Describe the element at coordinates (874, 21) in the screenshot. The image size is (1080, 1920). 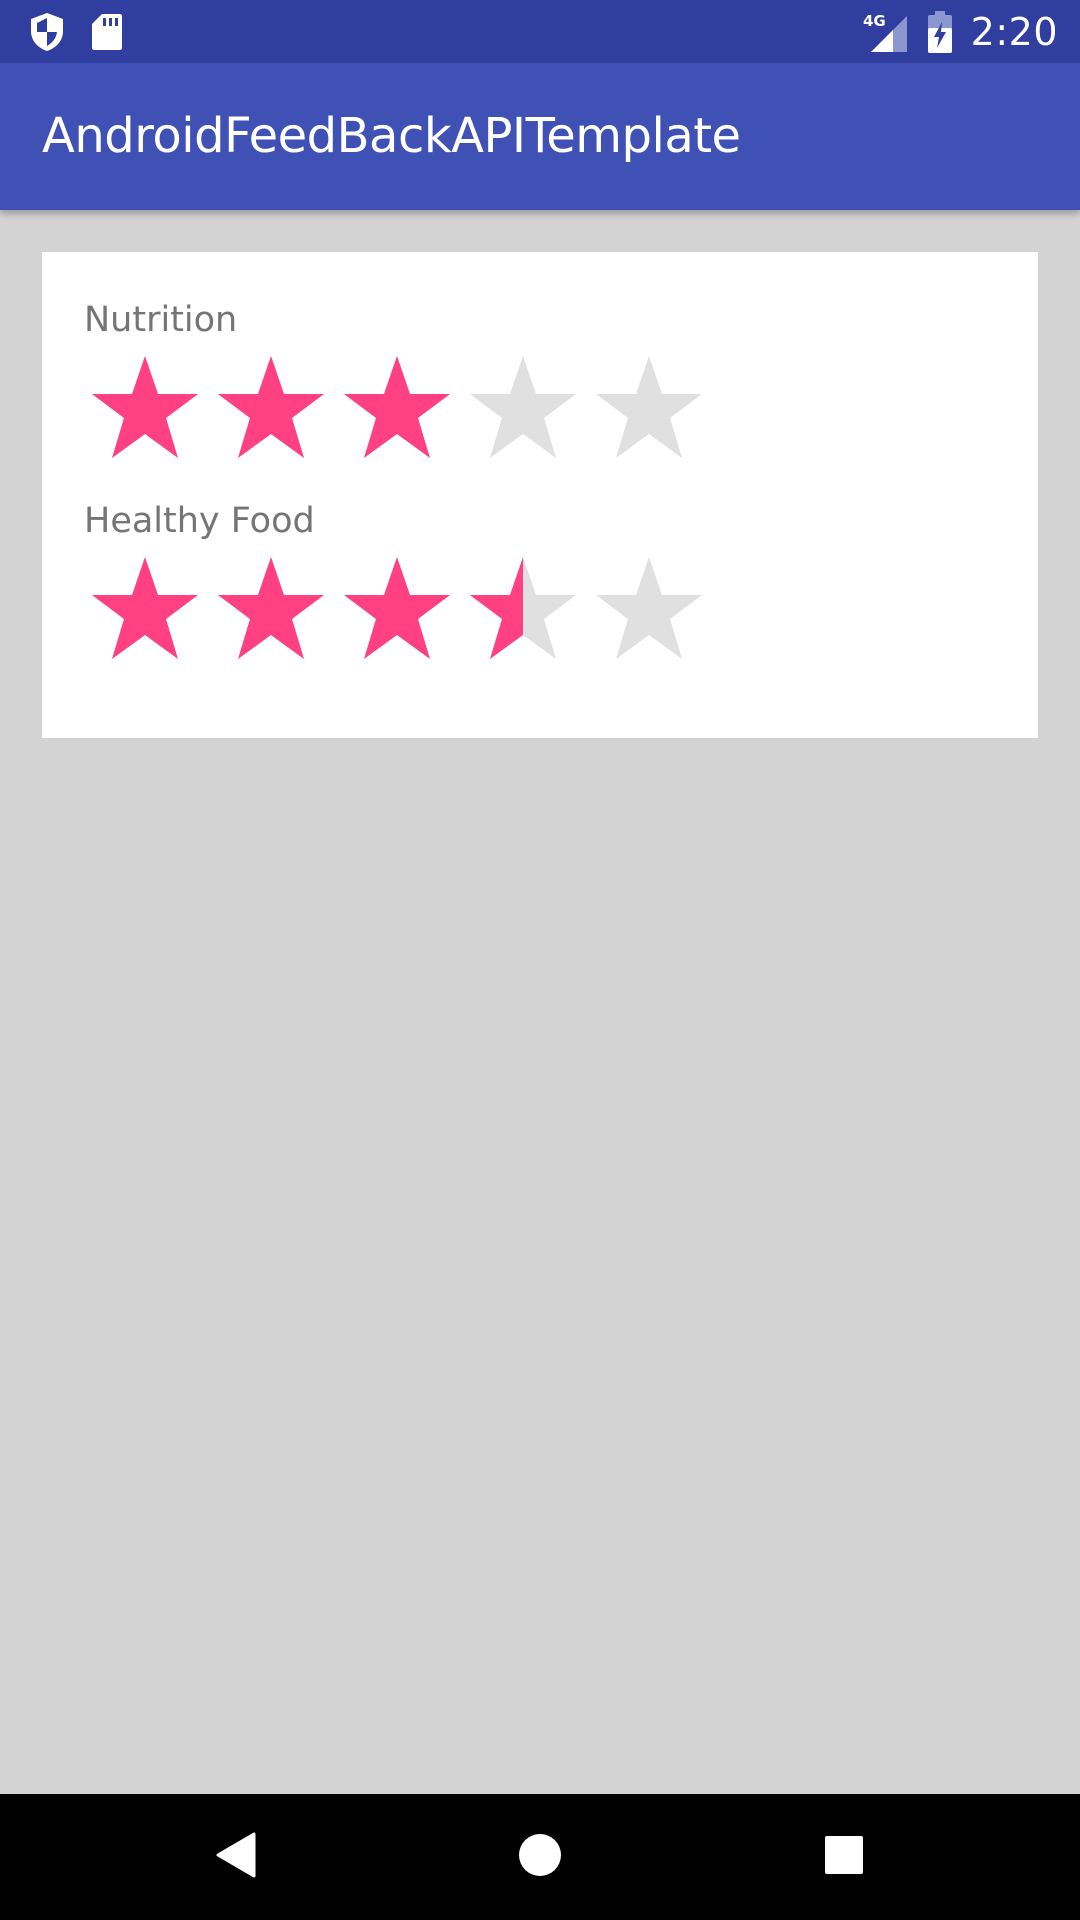
I see `network-type-label: 4G` at that location.